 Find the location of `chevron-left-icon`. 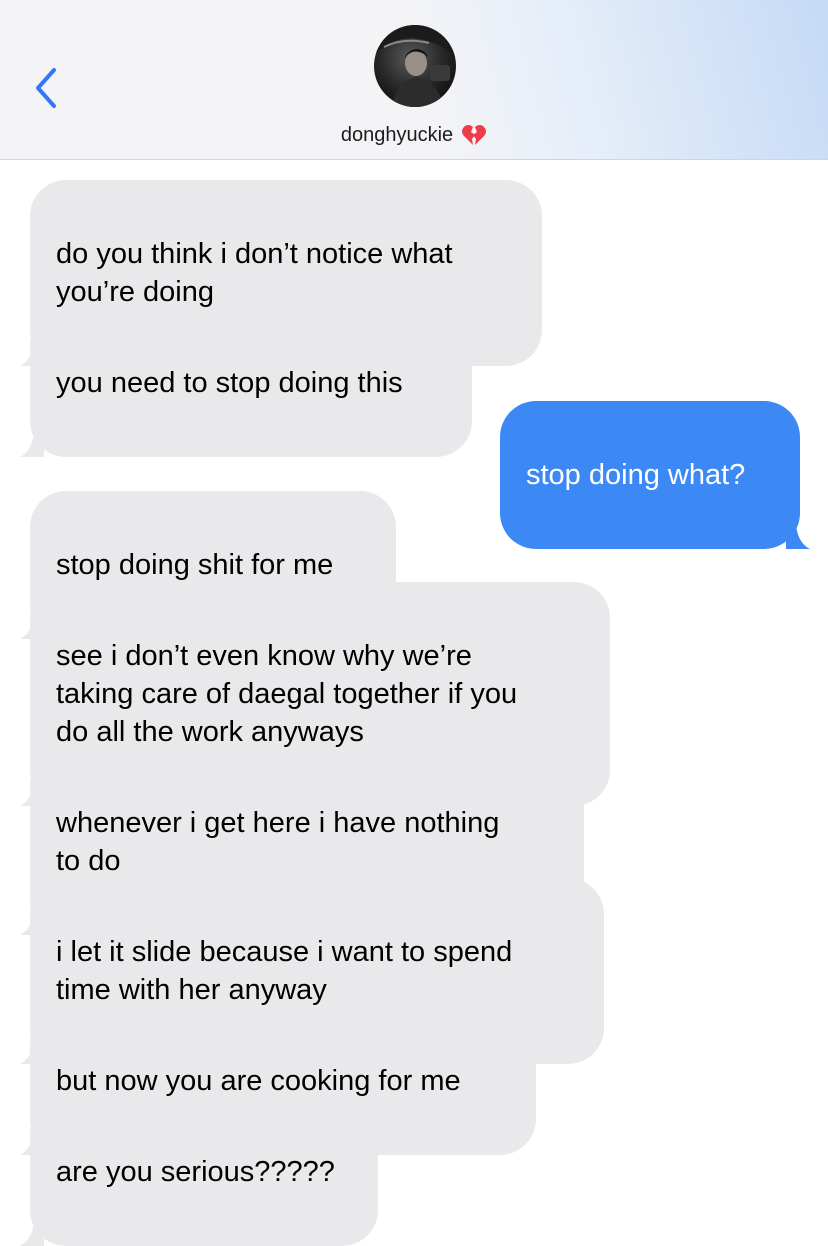

chevron-left-icon is located at coordinates (46, 88).